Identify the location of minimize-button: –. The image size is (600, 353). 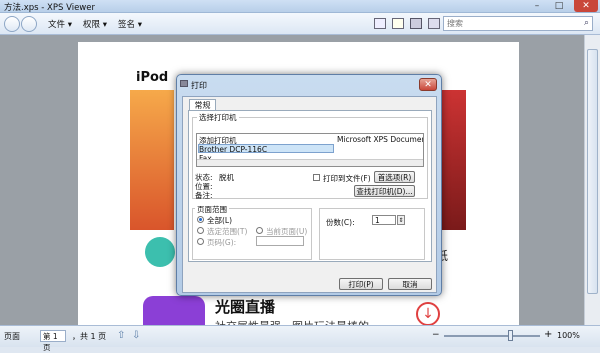
(537, 6).